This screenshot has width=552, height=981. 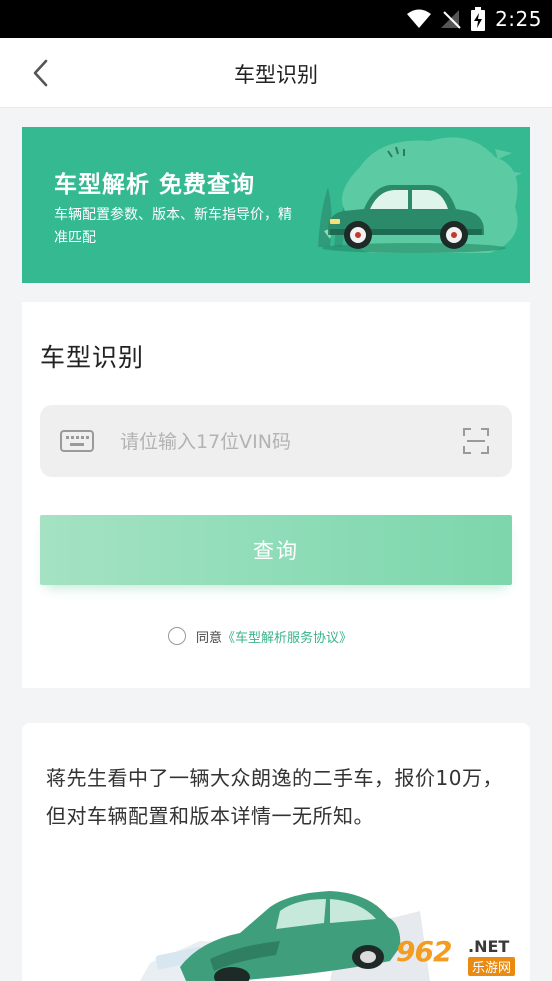 I want to click on wifi-icon, so click(x=419, y=18).